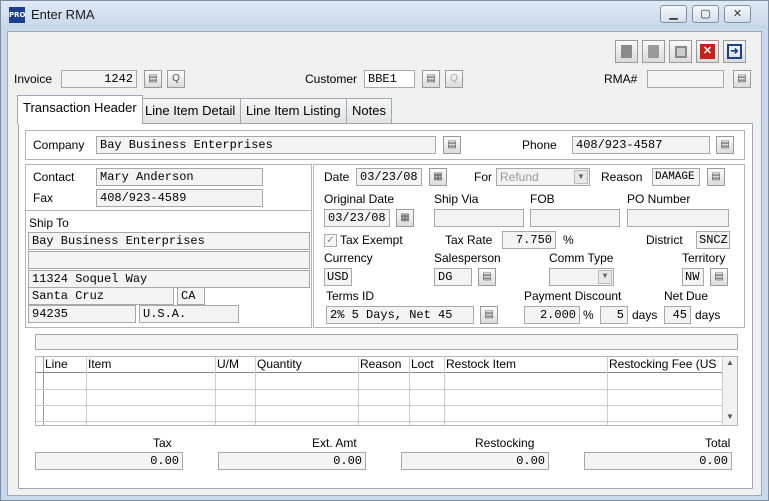  Describe the element at coordinates (505, 443) in the screenshot. I see `restocking-total-label: Restocking` at that location.